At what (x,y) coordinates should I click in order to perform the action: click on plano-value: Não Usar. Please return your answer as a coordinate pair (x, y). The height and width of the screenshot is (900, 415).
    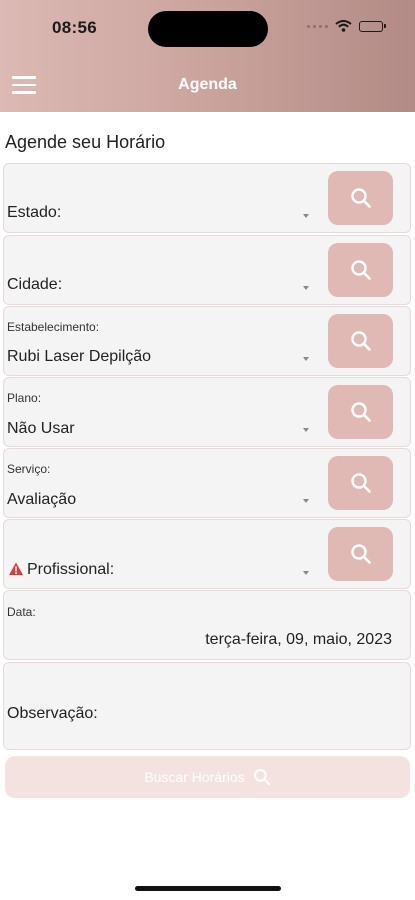
    Looking at the image, I should click on (41, 428).